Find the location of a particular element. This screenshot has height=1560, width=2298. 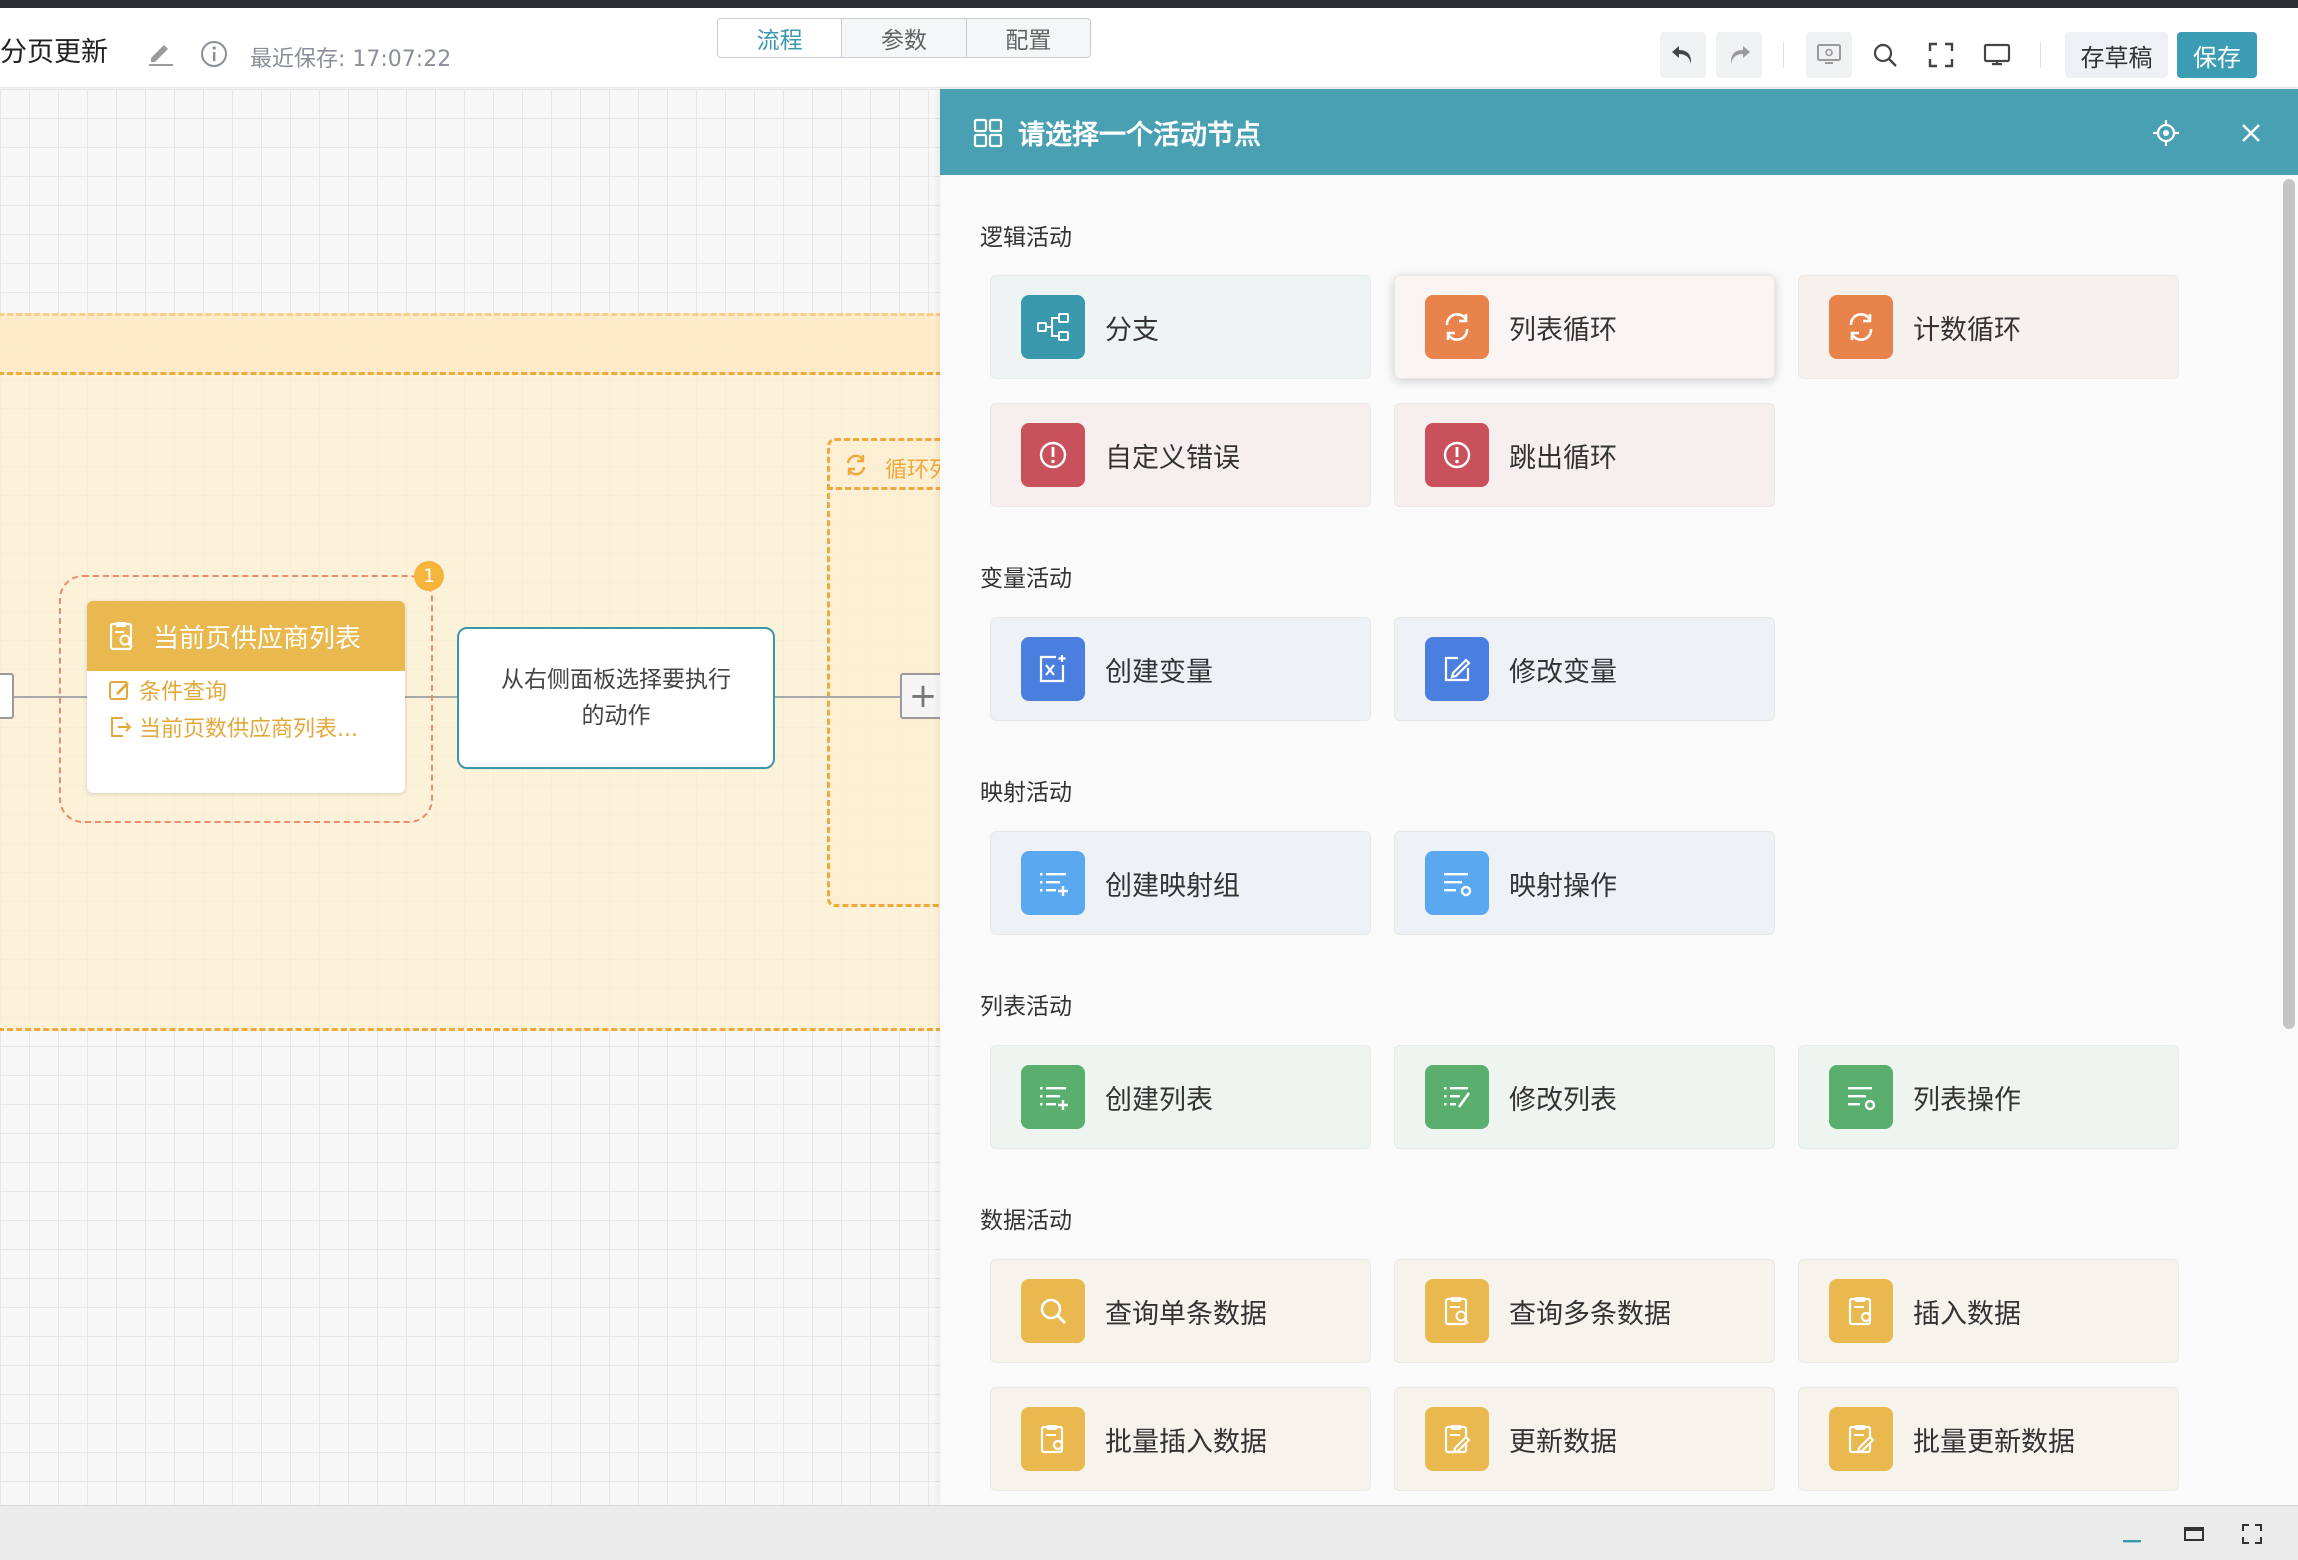

grid-icon is located at coordinates (988, 133).